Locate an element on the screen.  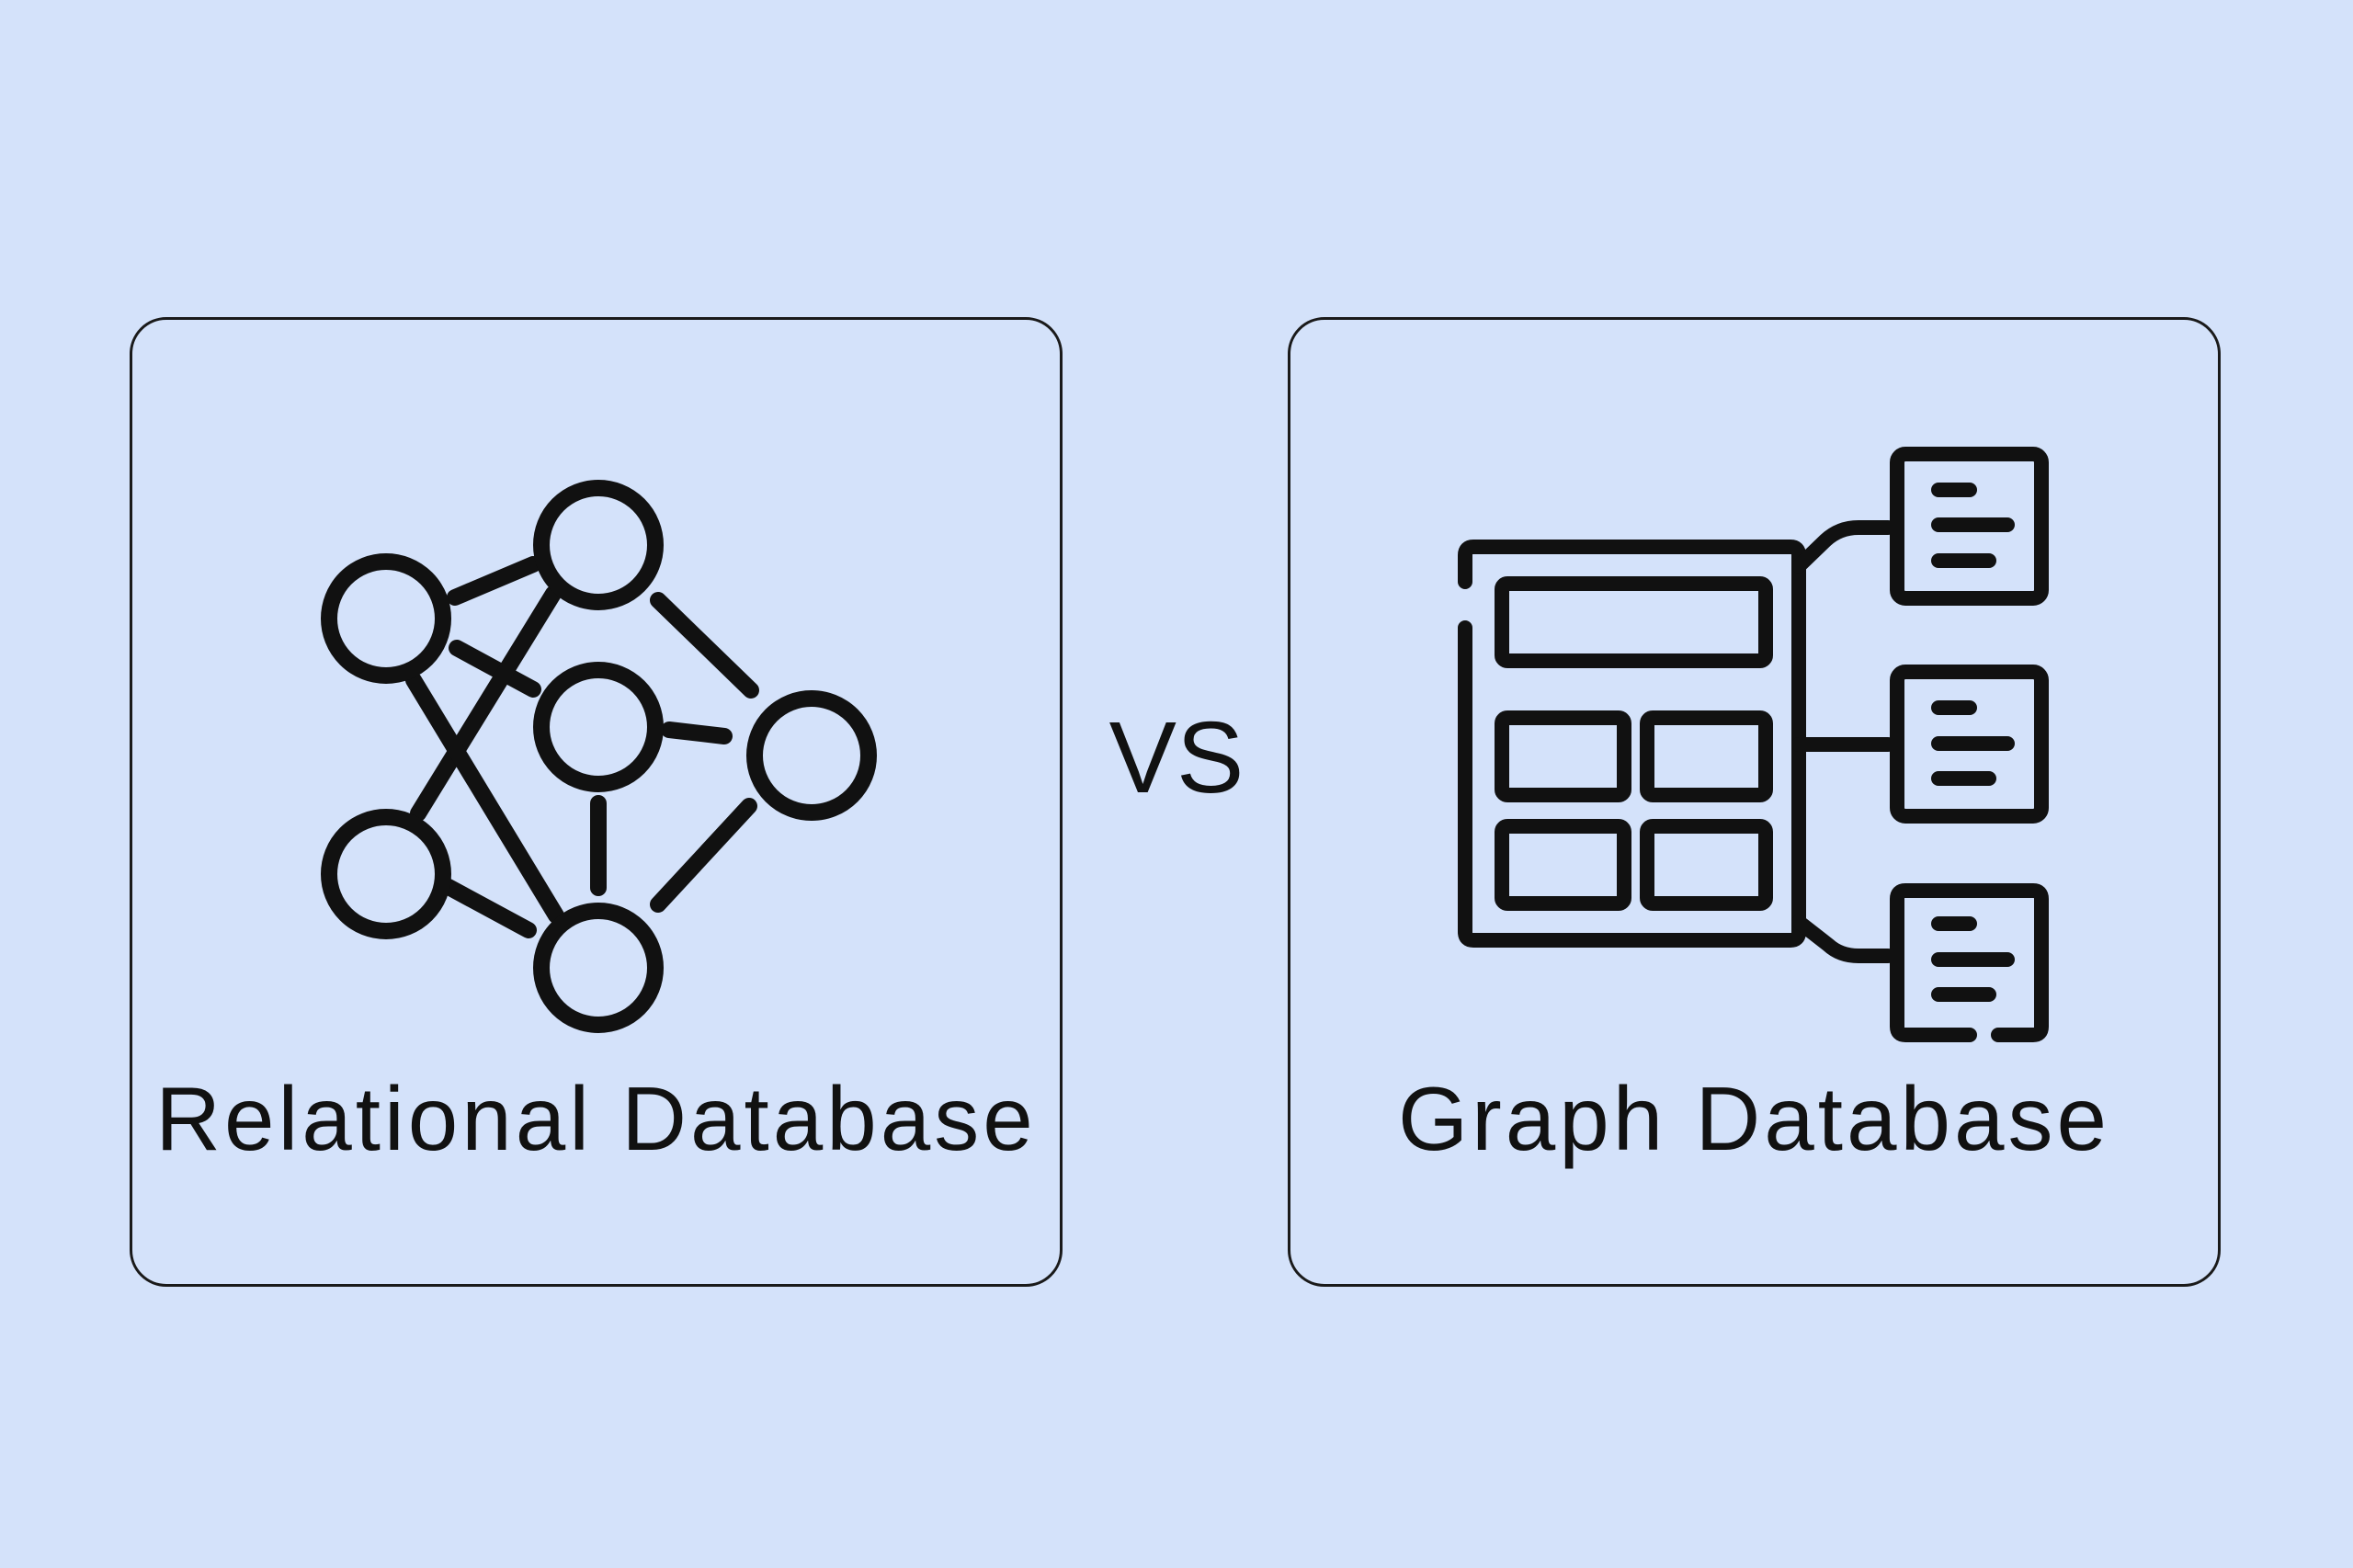
vs-label: VS is located at coordinates (1176, 757).